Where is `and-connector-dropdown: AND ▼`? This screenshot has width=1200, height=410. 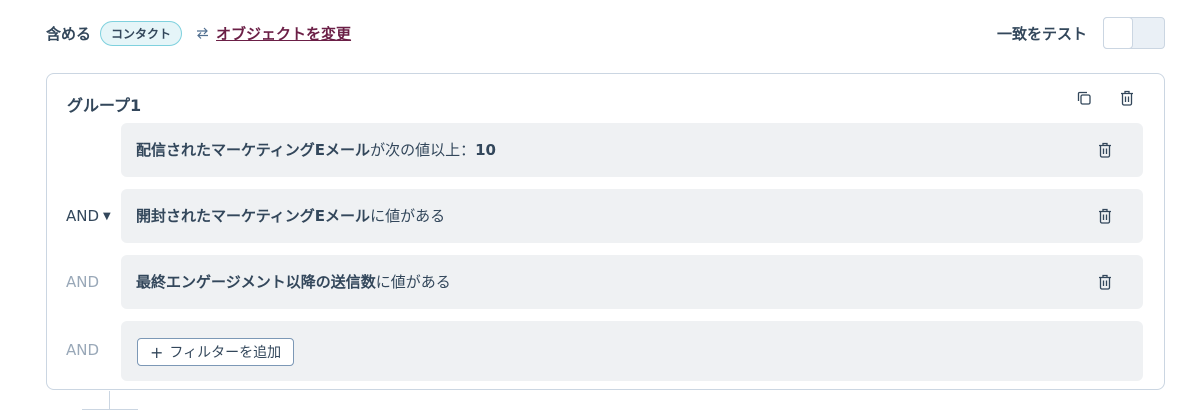
and-connector-dropdown: AND ▼ is located at coordinates (88, 216).